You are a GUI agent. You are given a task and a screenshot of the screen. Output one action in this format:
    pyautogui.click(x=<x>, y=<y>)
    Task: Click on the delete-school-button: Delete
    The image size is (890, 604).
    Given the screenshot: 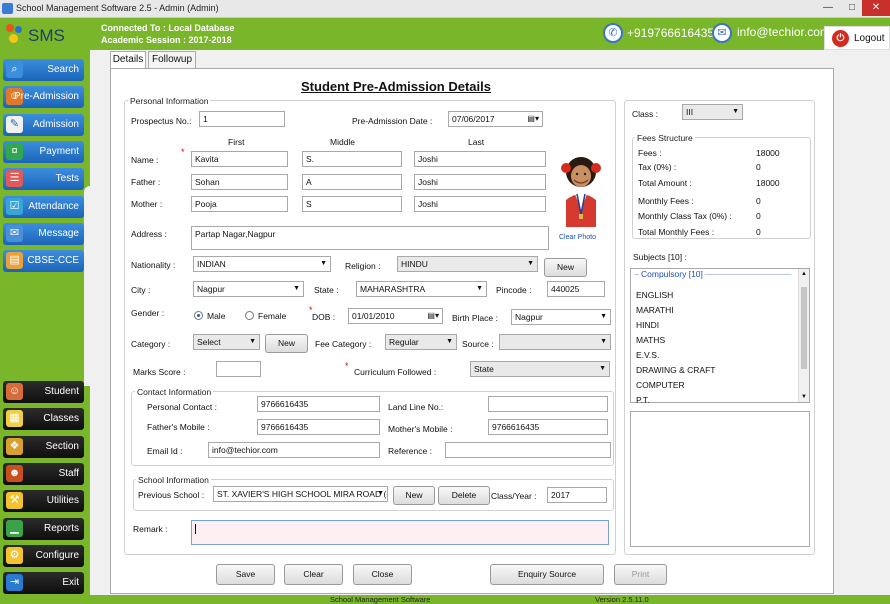 What is the action you would take?
    pyautogui.click(x=464, y=495)
    